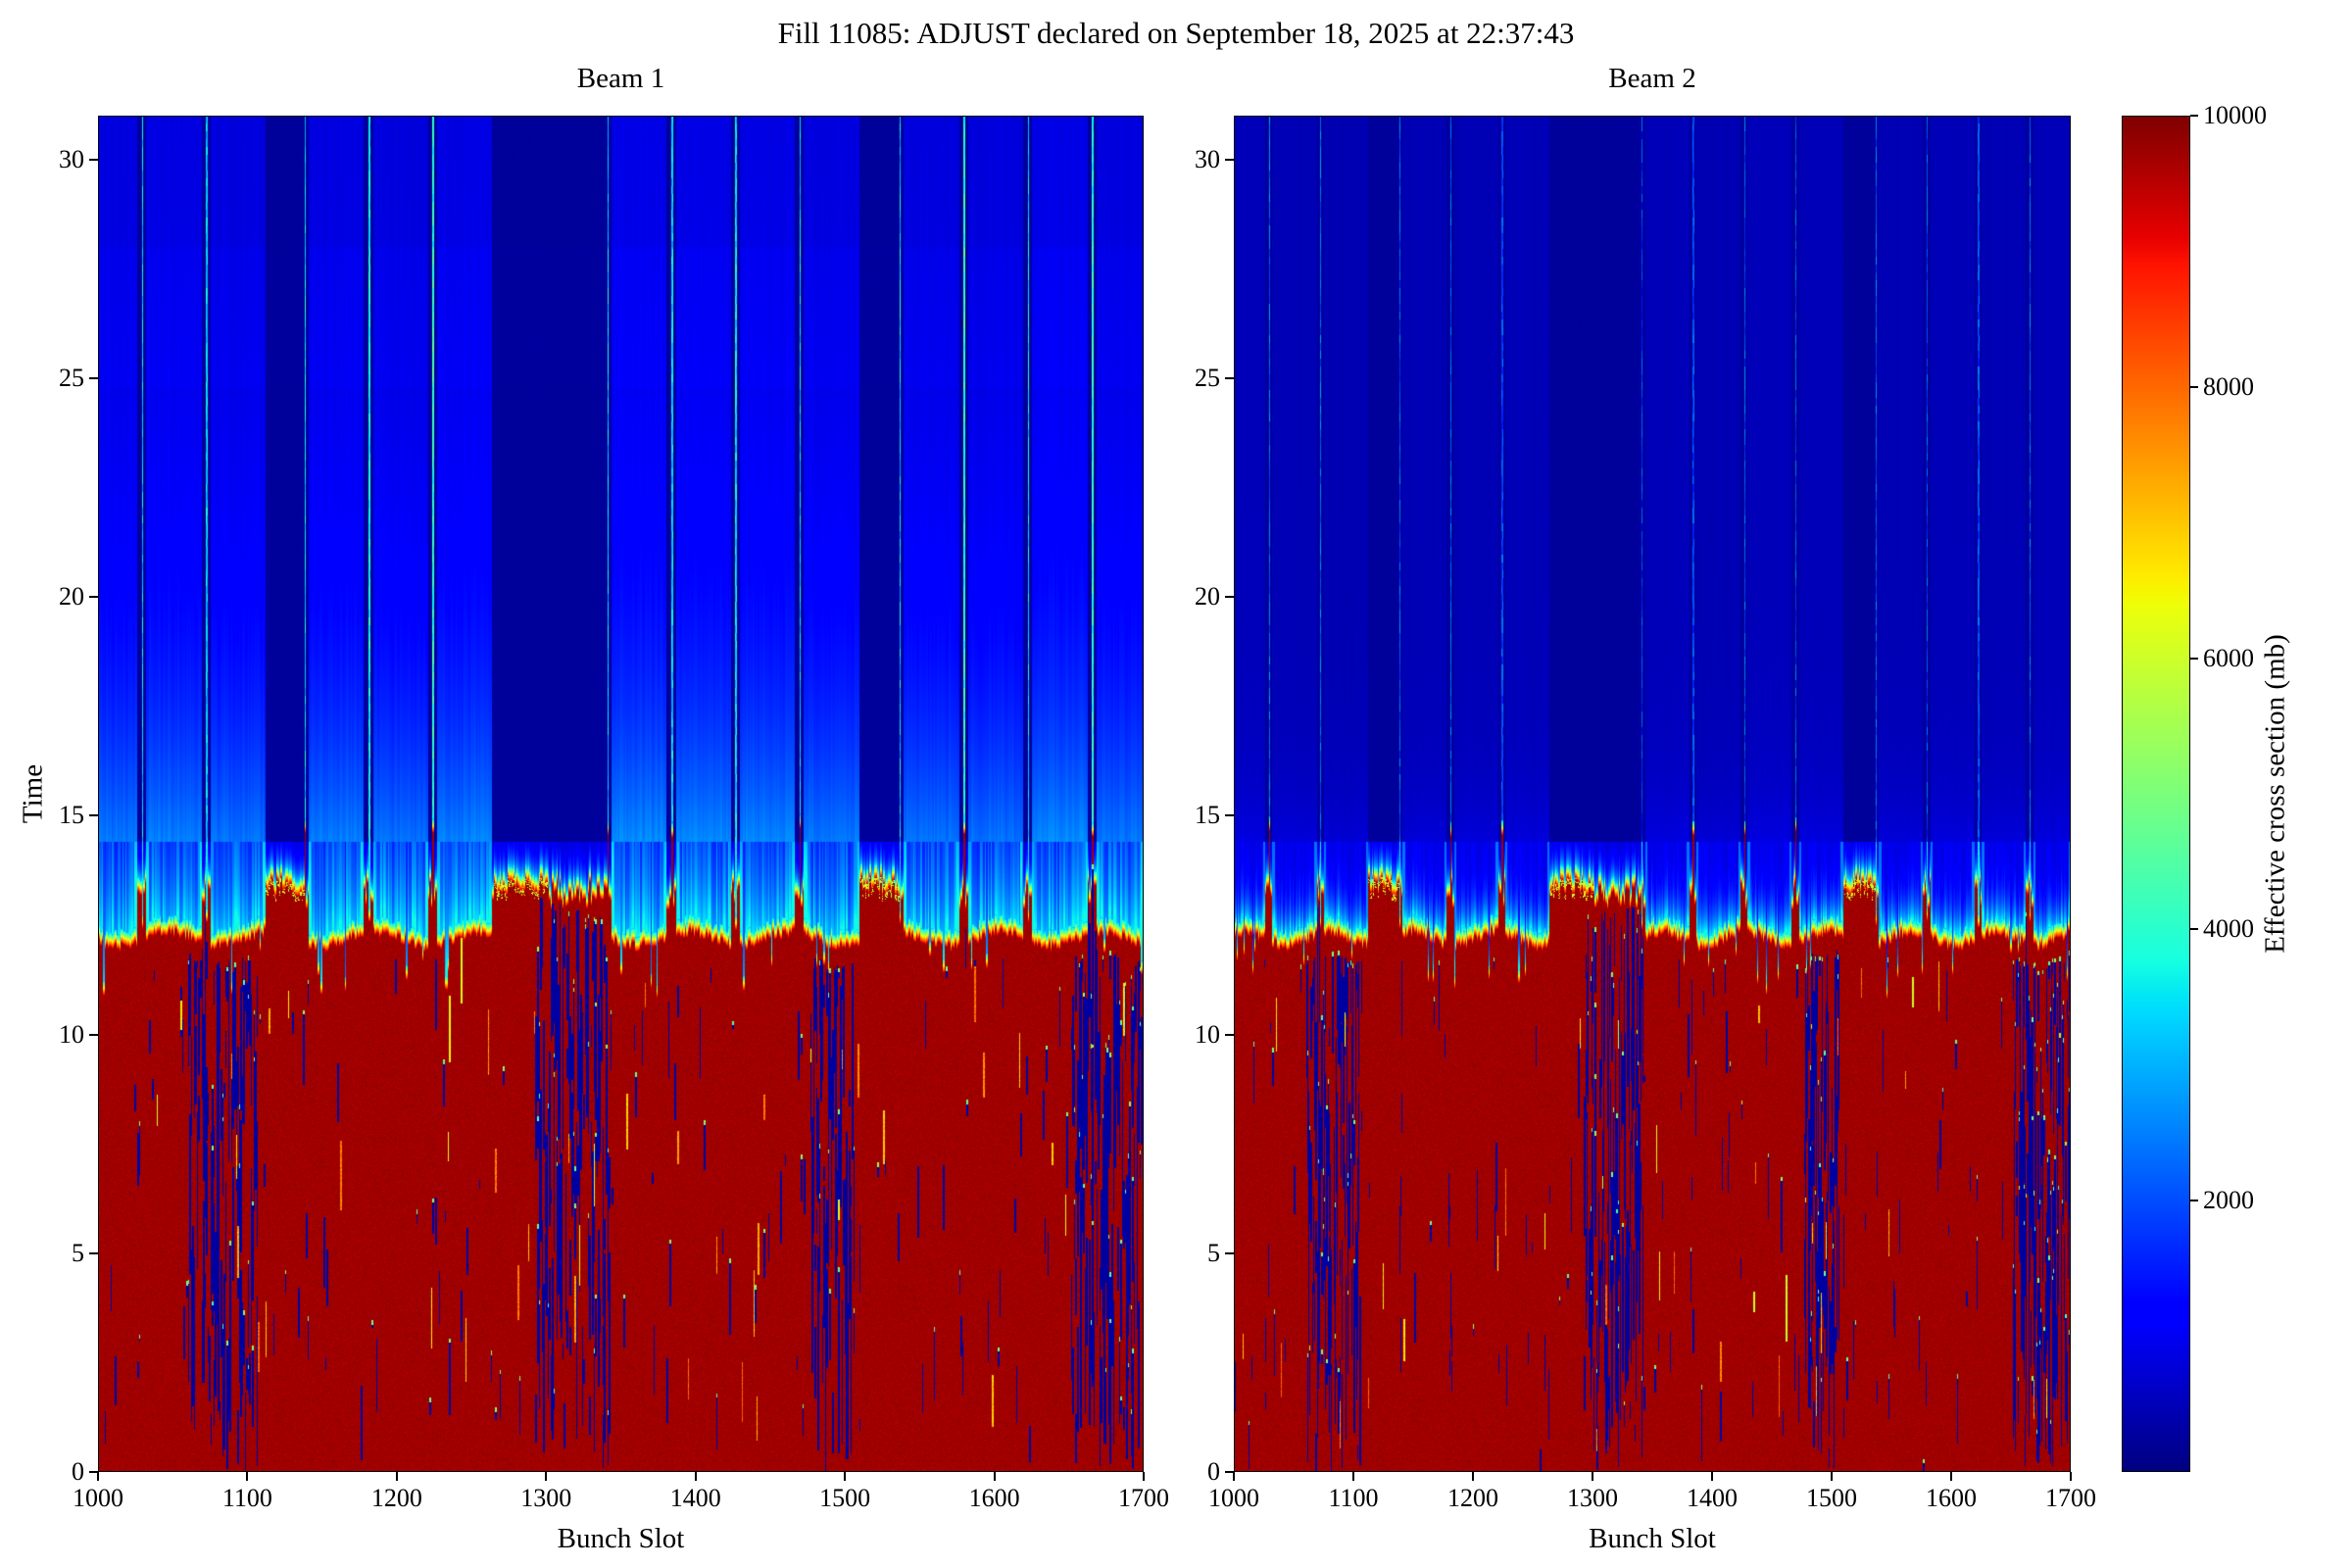 The width and height of the screenshot is (2352, 1568). What do you see at coordinates (620, 78) in the screenshot?
I see `panel-title-beam1: Beam 1` at bounding box center [620, 78].